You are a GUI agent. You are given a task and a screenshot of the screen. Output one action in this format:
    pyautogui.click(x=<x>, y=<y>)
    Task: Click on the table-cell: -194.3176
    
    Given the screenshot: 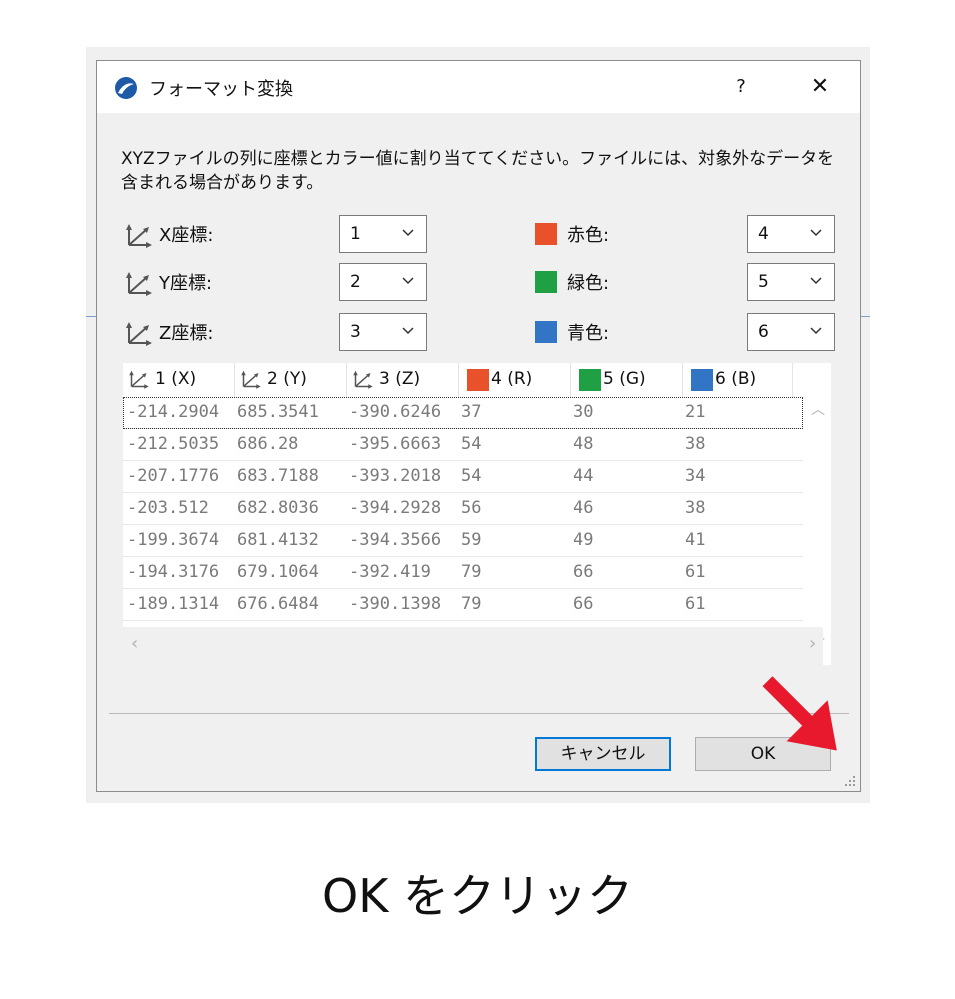 What is the action you would take?
    pyautogui.click(x=173, y=572)
    